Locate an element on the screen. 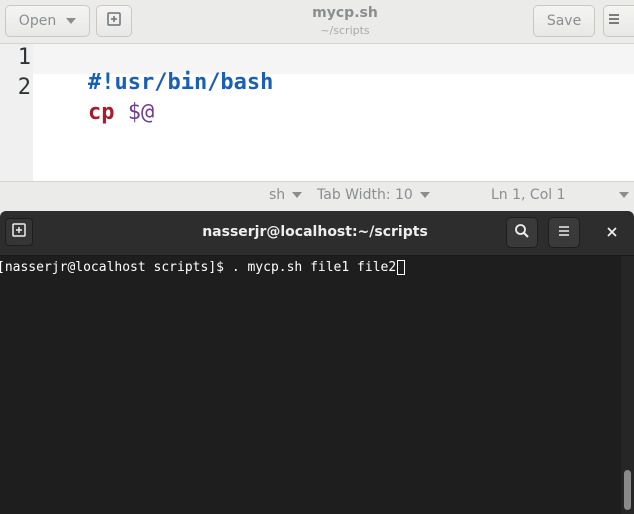  search-icon is located at coordinates (522, 233).